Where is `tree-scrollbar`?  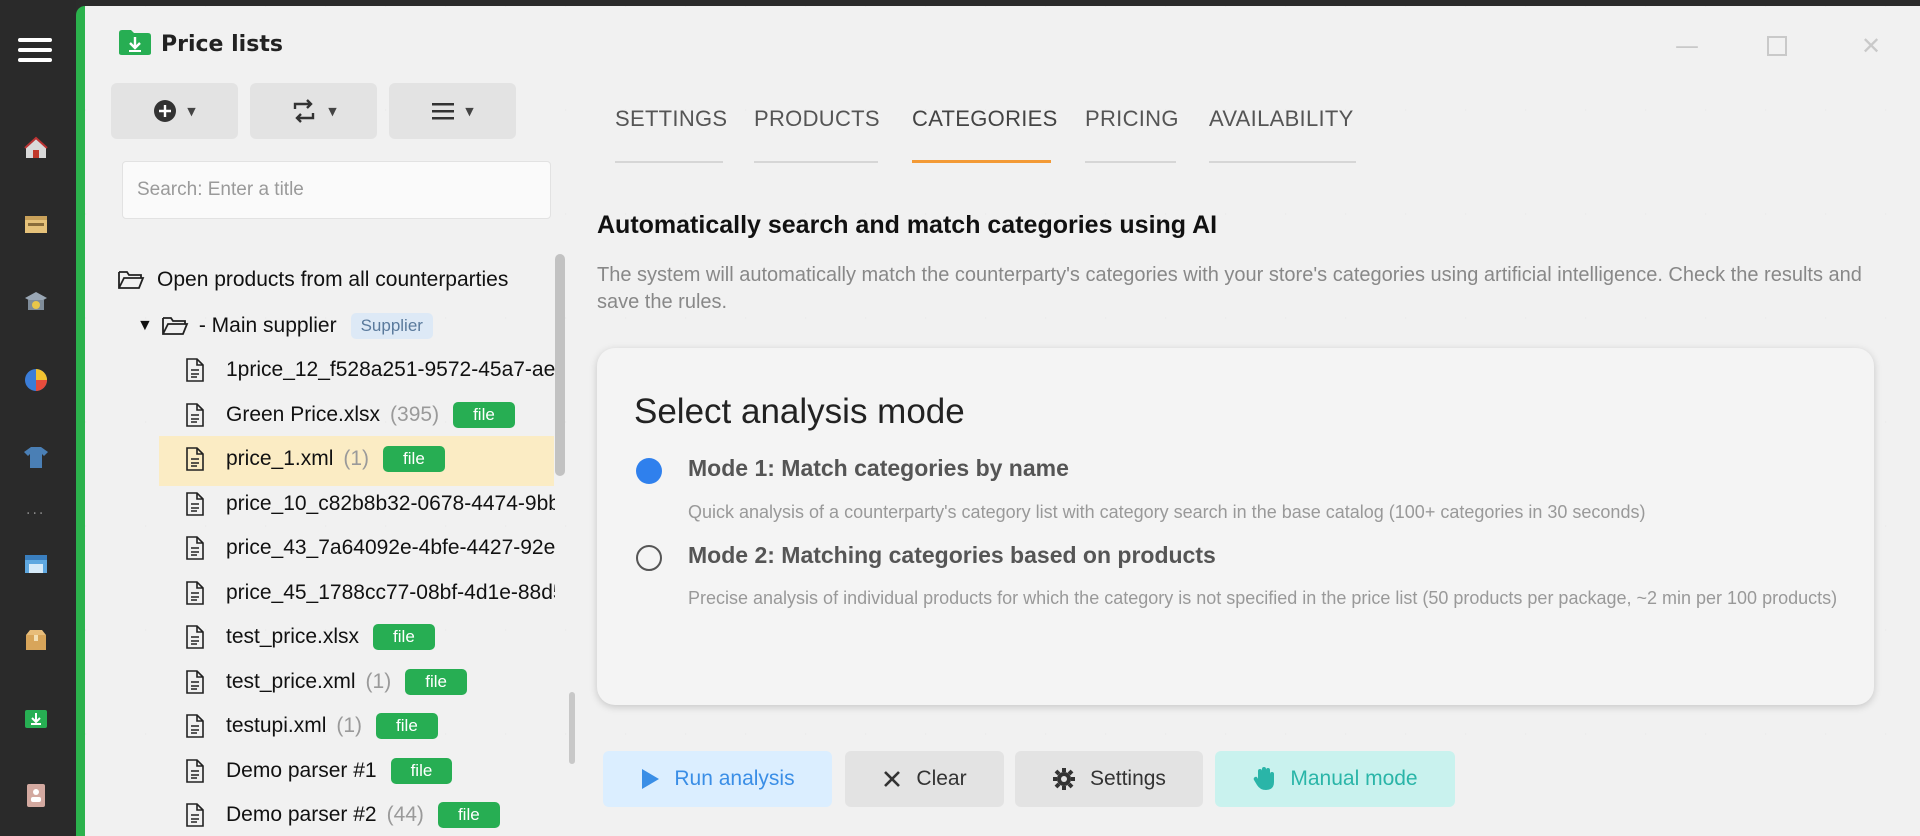 tree-scrollbar is located at coordinates (560, 365).